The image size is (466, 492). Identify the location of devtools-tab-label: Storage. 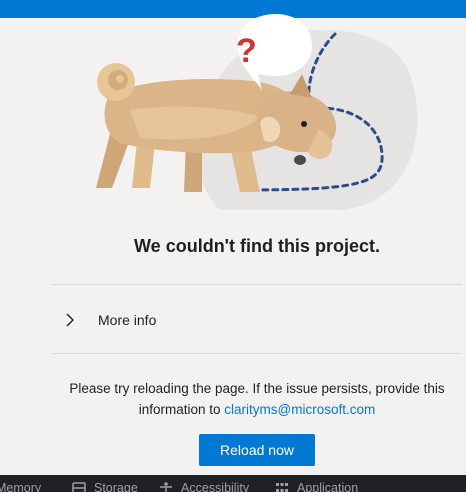
(116, 486).